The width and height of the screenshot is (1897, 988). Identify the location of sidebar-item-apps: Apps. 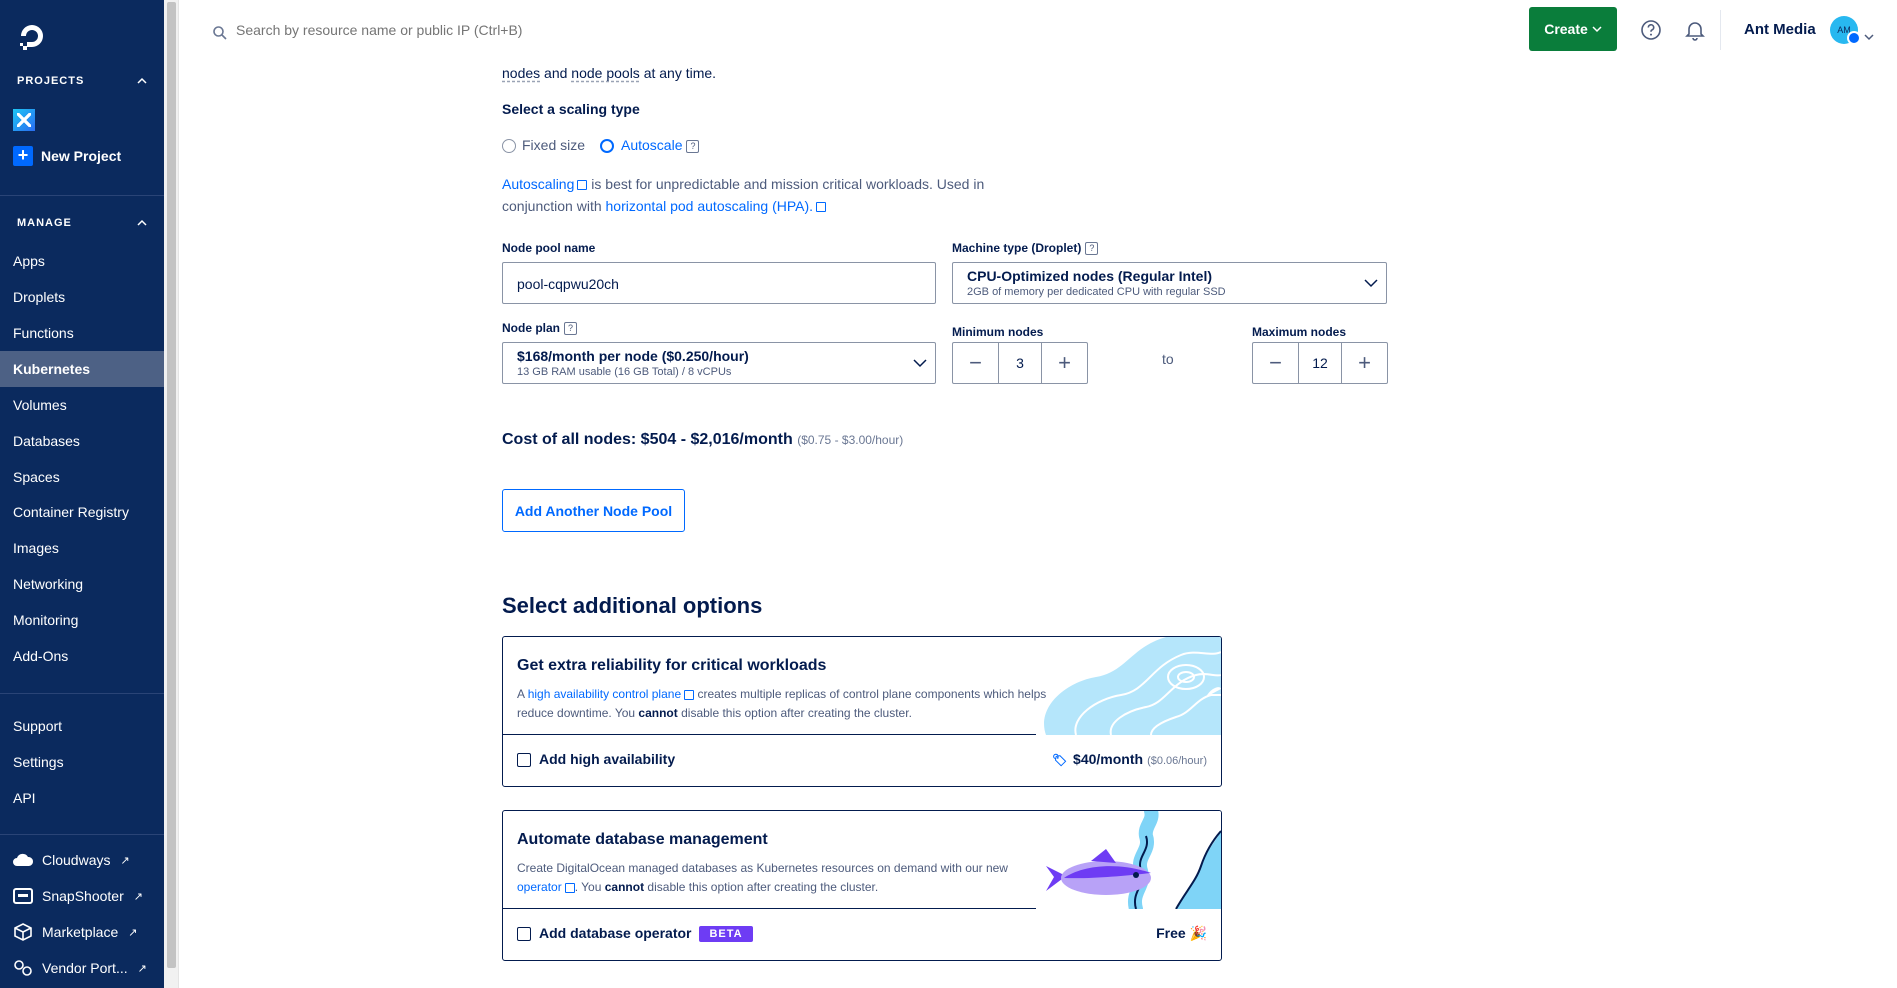
(82, 261).